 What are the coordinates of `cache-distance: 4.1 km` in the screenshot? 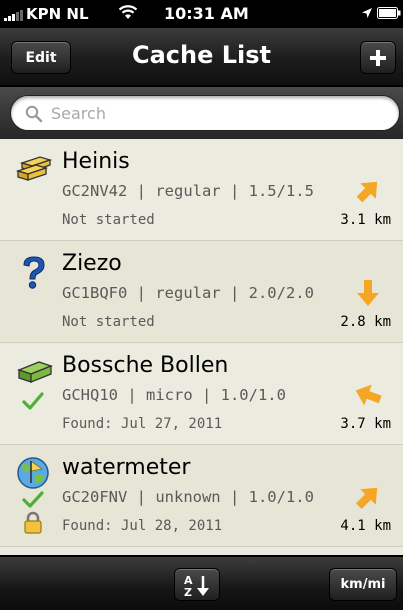 It's located at (365, 526).